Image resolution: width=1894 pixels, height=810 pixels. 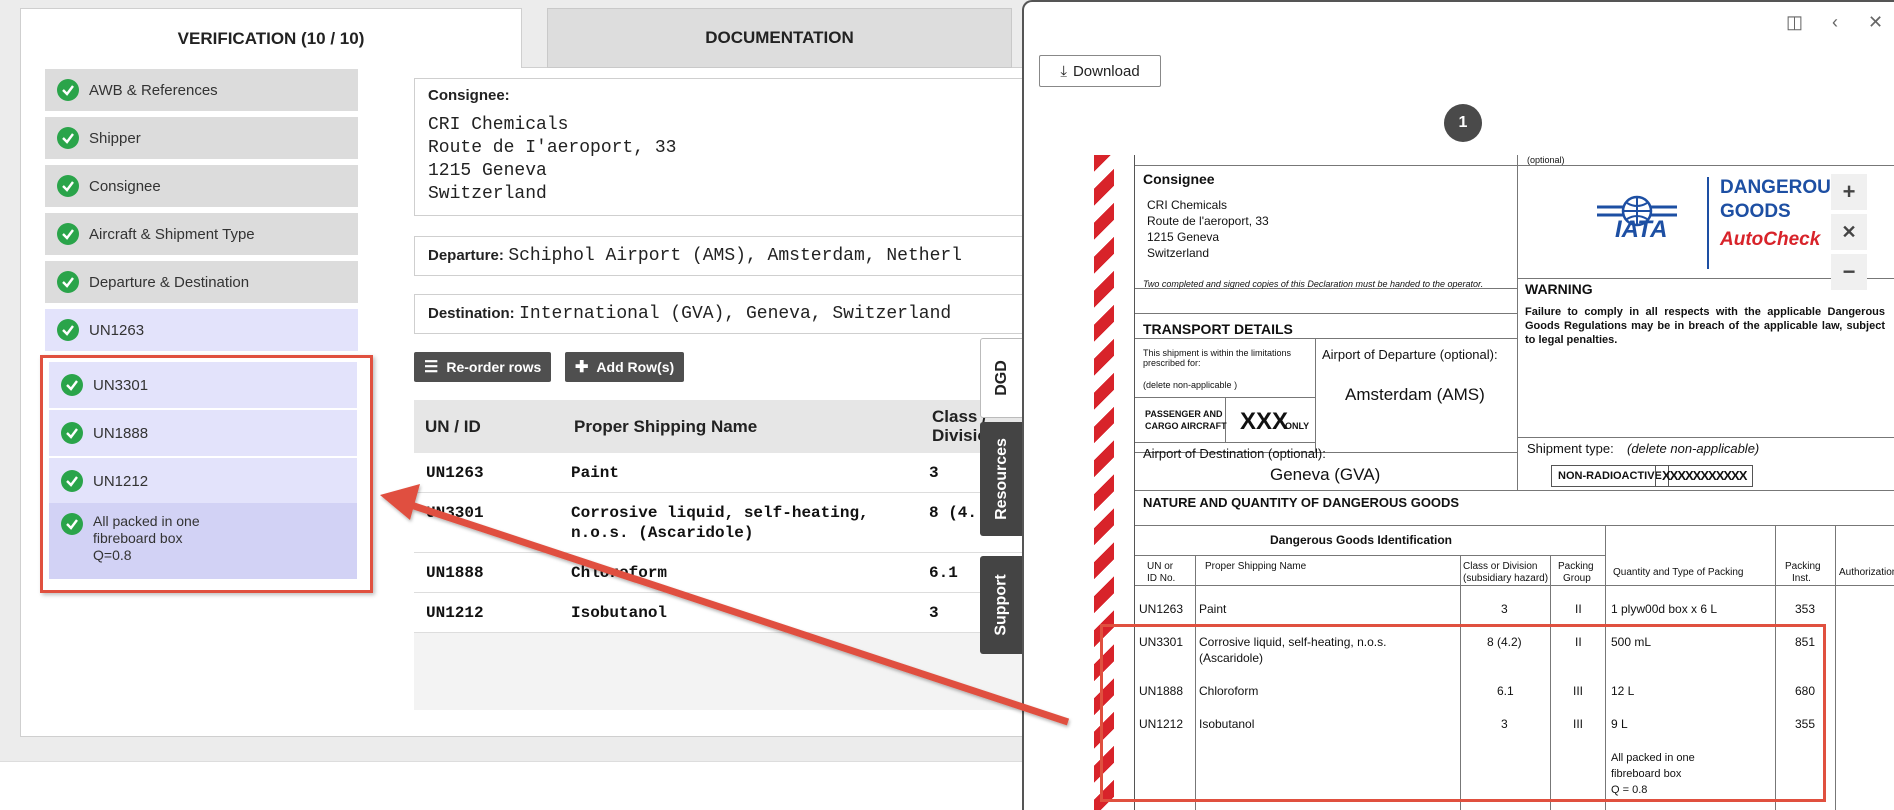 What do you see at coordinates (453, 426) in the screenshot?
I see `column-header-un: UN / ID` at bounding box center [453, 426].